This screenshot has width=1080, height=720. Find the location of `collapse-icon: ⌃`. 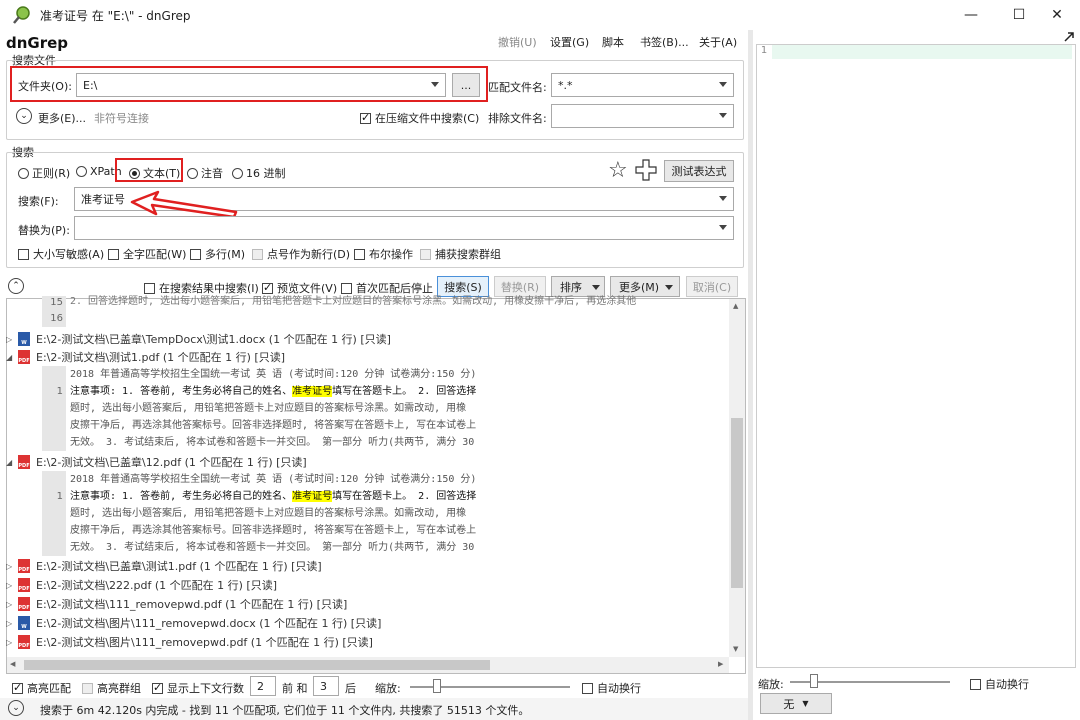

collapse-icon: ⌃ is located at coordinates (16, 286).